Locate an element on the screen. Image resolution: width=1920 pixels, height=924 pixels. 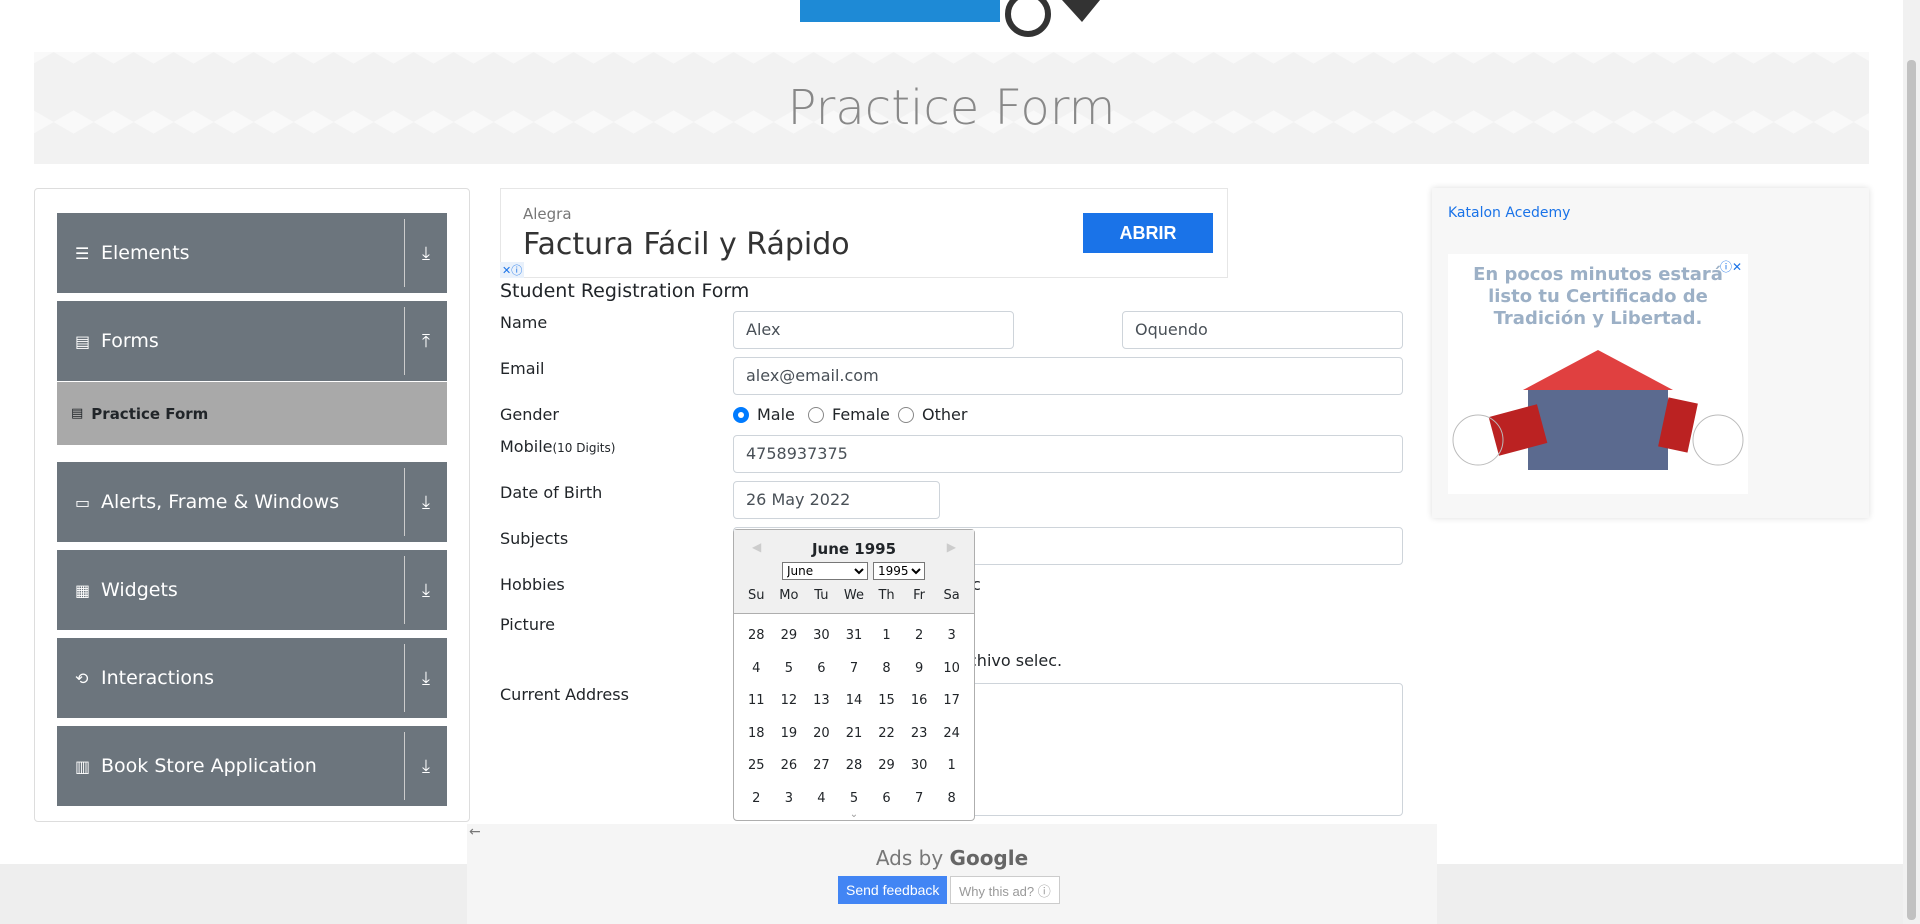
week-row: 18 19 20 21 22 23 24 is located at coordinates (854, 733).